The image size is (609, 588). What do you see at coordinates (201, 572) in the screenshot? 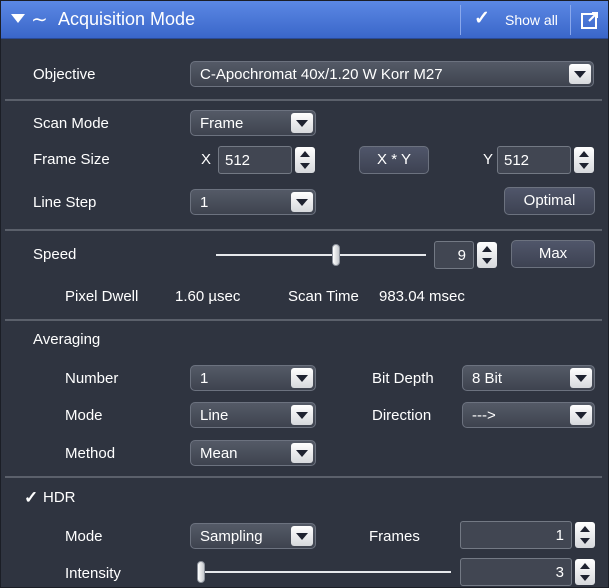
I see `intensity-slider-thumb` at bounding box center [201, 572].